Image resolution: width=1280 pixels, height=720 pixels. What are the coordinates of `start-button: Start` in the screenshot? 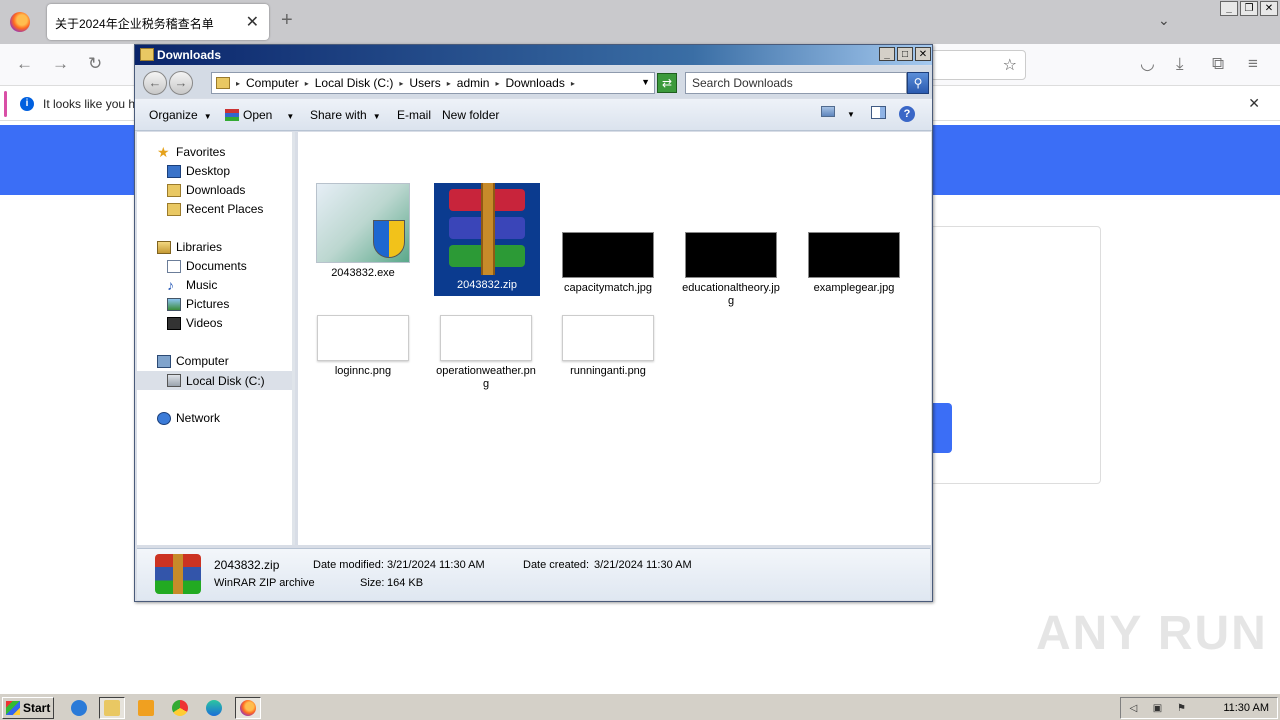 It's located at (28, 708).